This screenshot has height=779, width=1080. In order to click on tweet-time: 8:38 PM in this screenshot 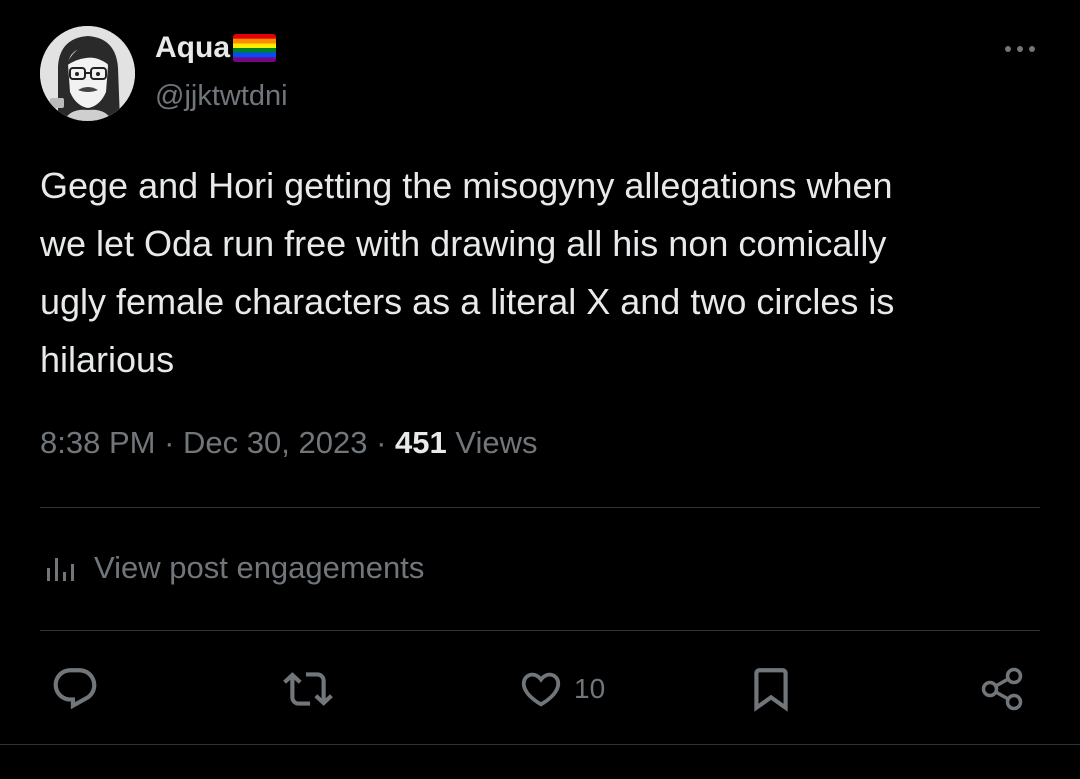, I will do `click(97, 442)`.